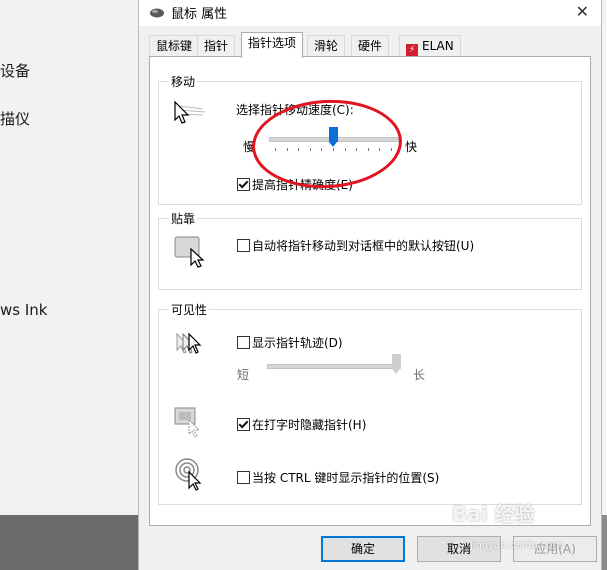 This screenshot has height=570, width=607. Describe the element at coordinates (183, 81) in the screenshot. I see `motion-group-label: 移动` at that location.